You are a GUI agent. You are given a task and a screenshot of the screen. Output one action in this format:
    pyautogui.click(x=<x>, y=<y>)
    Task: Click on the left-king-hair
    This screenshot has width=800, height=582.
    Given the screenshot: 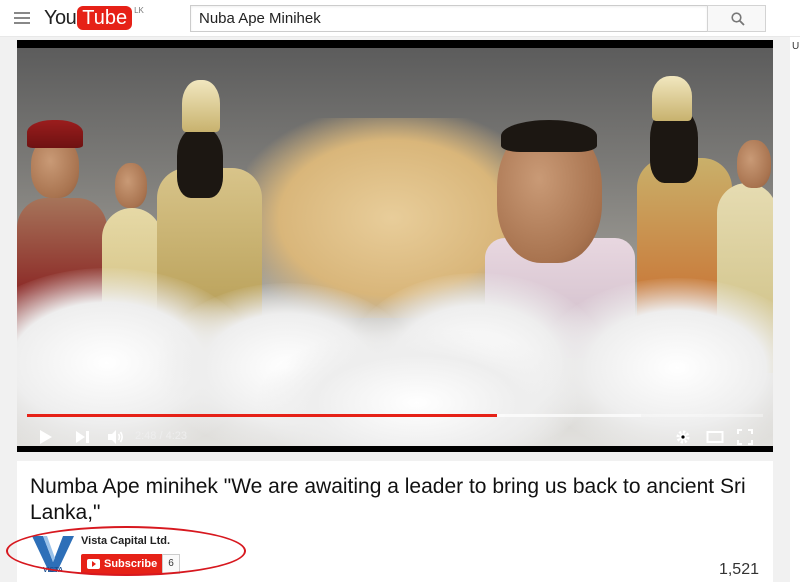 What is the action you would take?
    pyautogui.click(x=200, y=163)
    